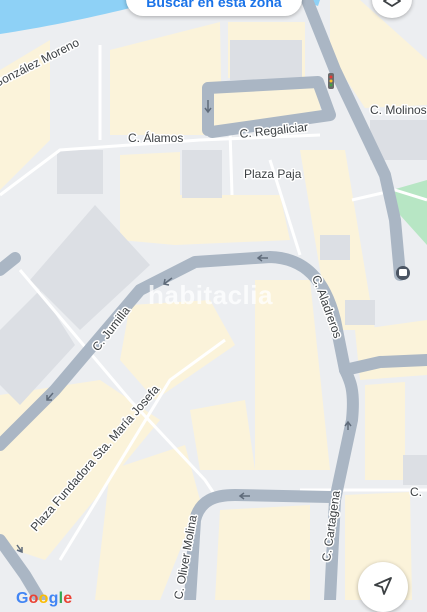  Describe the element at coordinates (331, 81) in the screenshot. I see `traffic-light-icon` at that location.